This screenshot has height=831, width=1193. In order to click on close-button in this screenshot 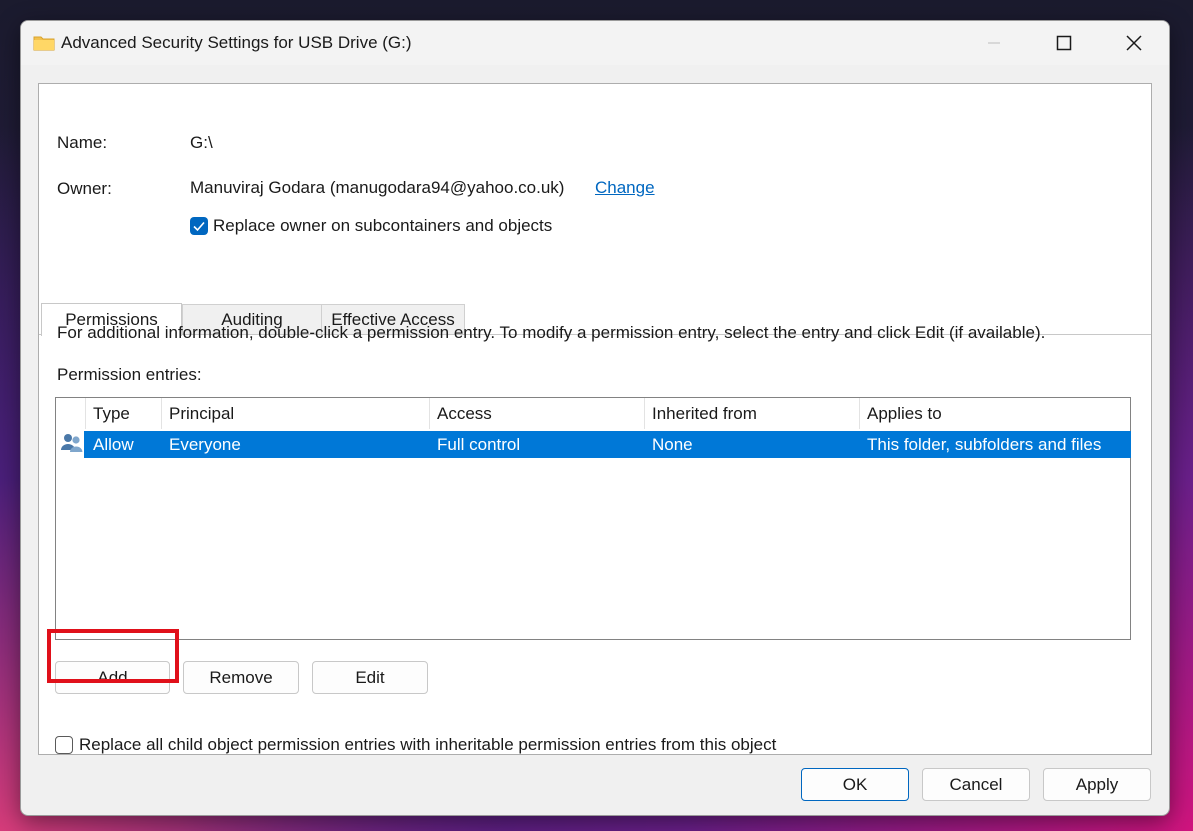, I will do `click(1134, 43)`.